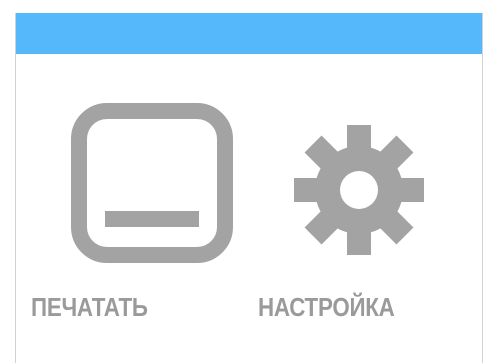 This screenshot has width=498, height=363. What do you see at coordinates (89, 307) in the screenshot?
I see `print-label: ПЕЧАТАТЬ` at bounding box center [89, 307].